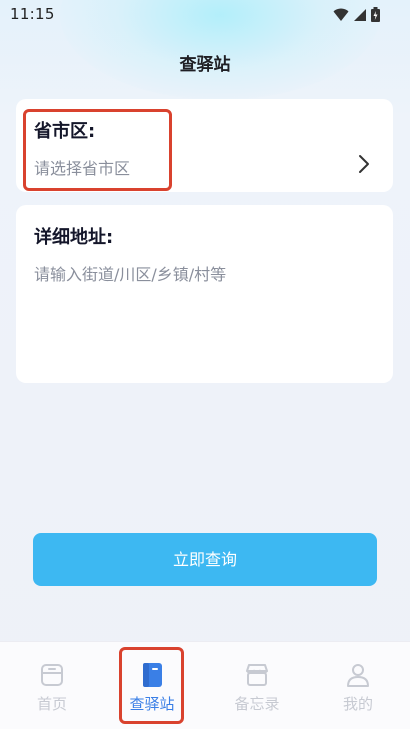  What do you see at coordinates (341, 14) in the screenshot?
I see `wifi-icon` at bounding box center [341, 14].